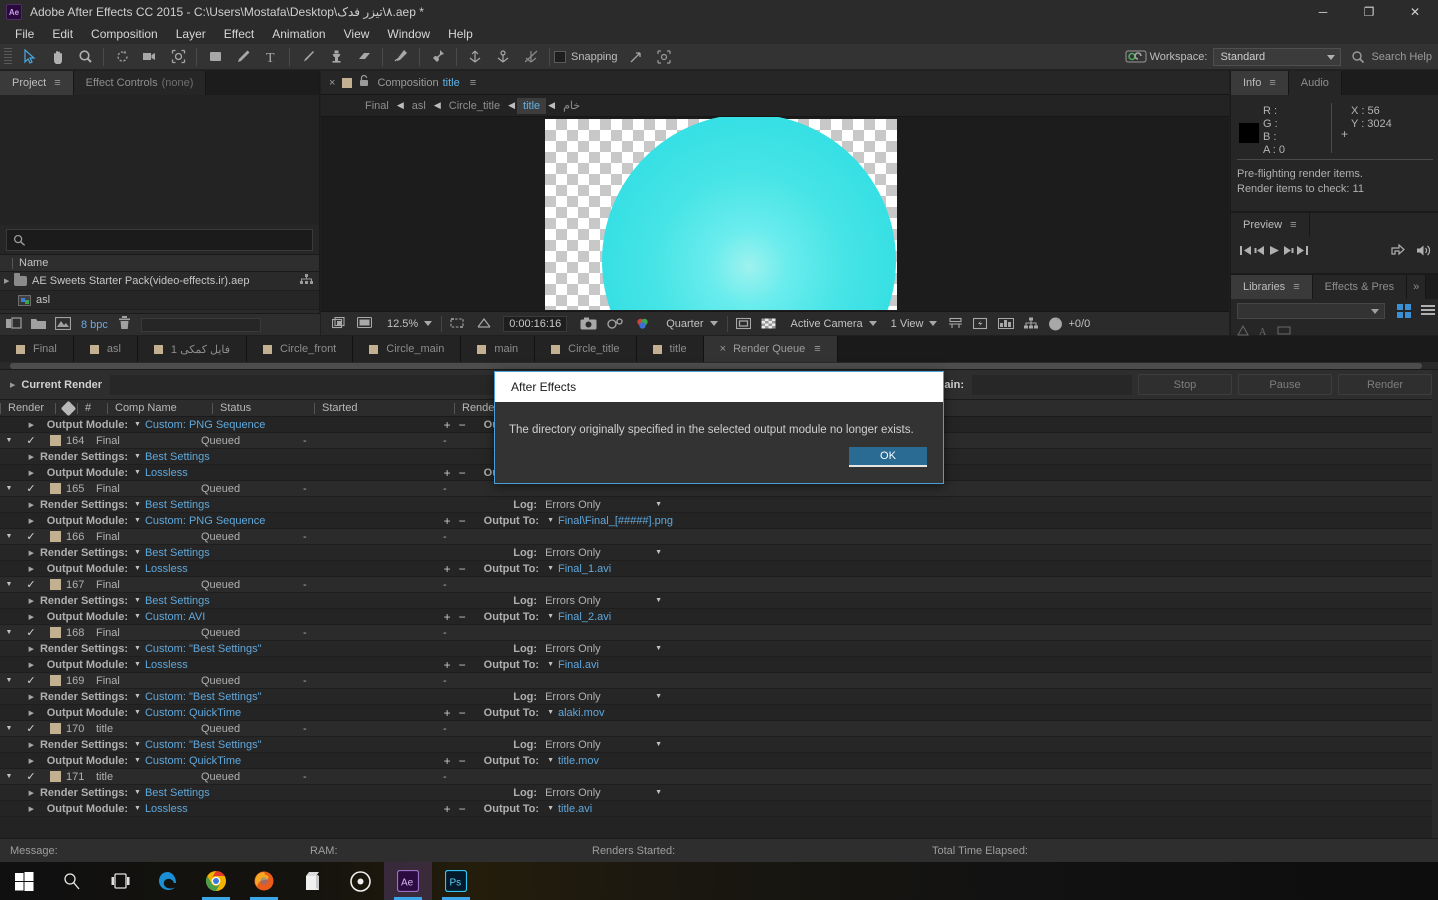 Image resolution: width=1438 pixels, height=900 pixels. What do you see at coordinates (332, 83) in the screenshot?
I see `close-icon: ×` at bounding box center [332, 83].